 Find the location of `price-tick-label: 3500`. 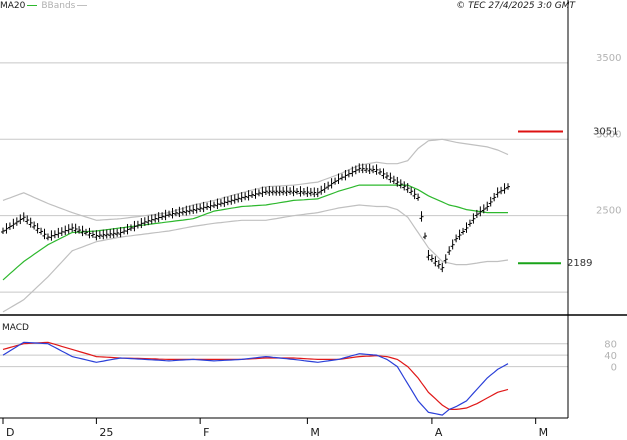

price-tick-label: 3500 is located at coordinates (608, 58).